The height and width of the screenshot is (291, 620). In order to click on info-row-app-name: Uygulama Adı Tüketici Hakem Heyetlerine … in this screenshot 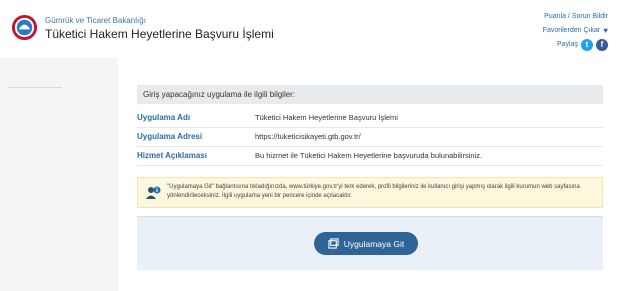, I will do `click(370, 119)`.